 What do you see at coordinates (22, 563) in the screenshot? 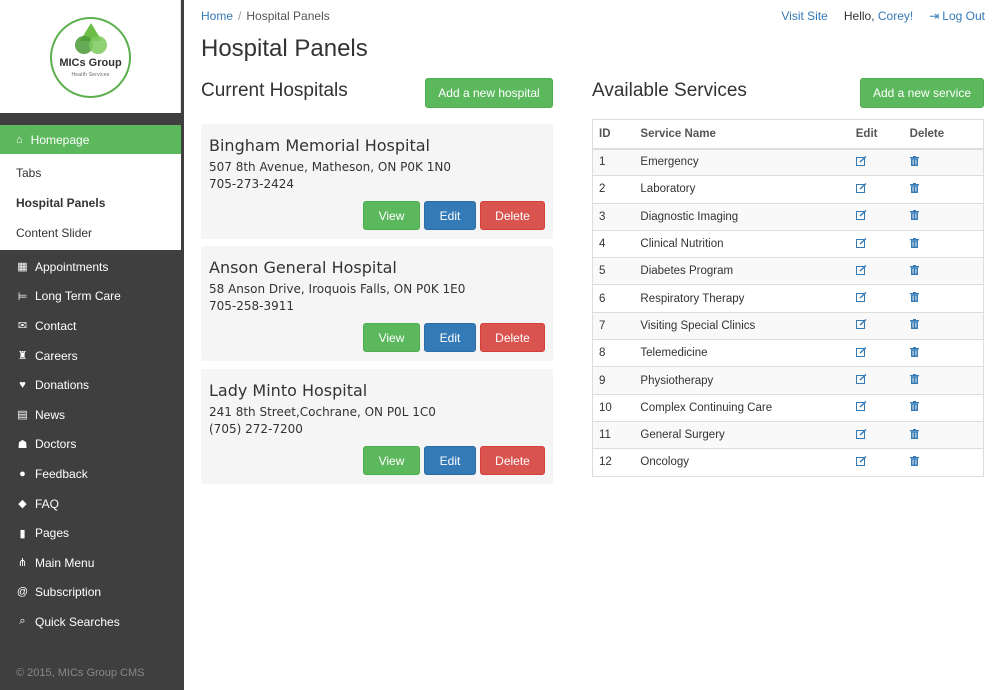
I see `sitemap-icon: ⋔` at bounding box center [22, 563].